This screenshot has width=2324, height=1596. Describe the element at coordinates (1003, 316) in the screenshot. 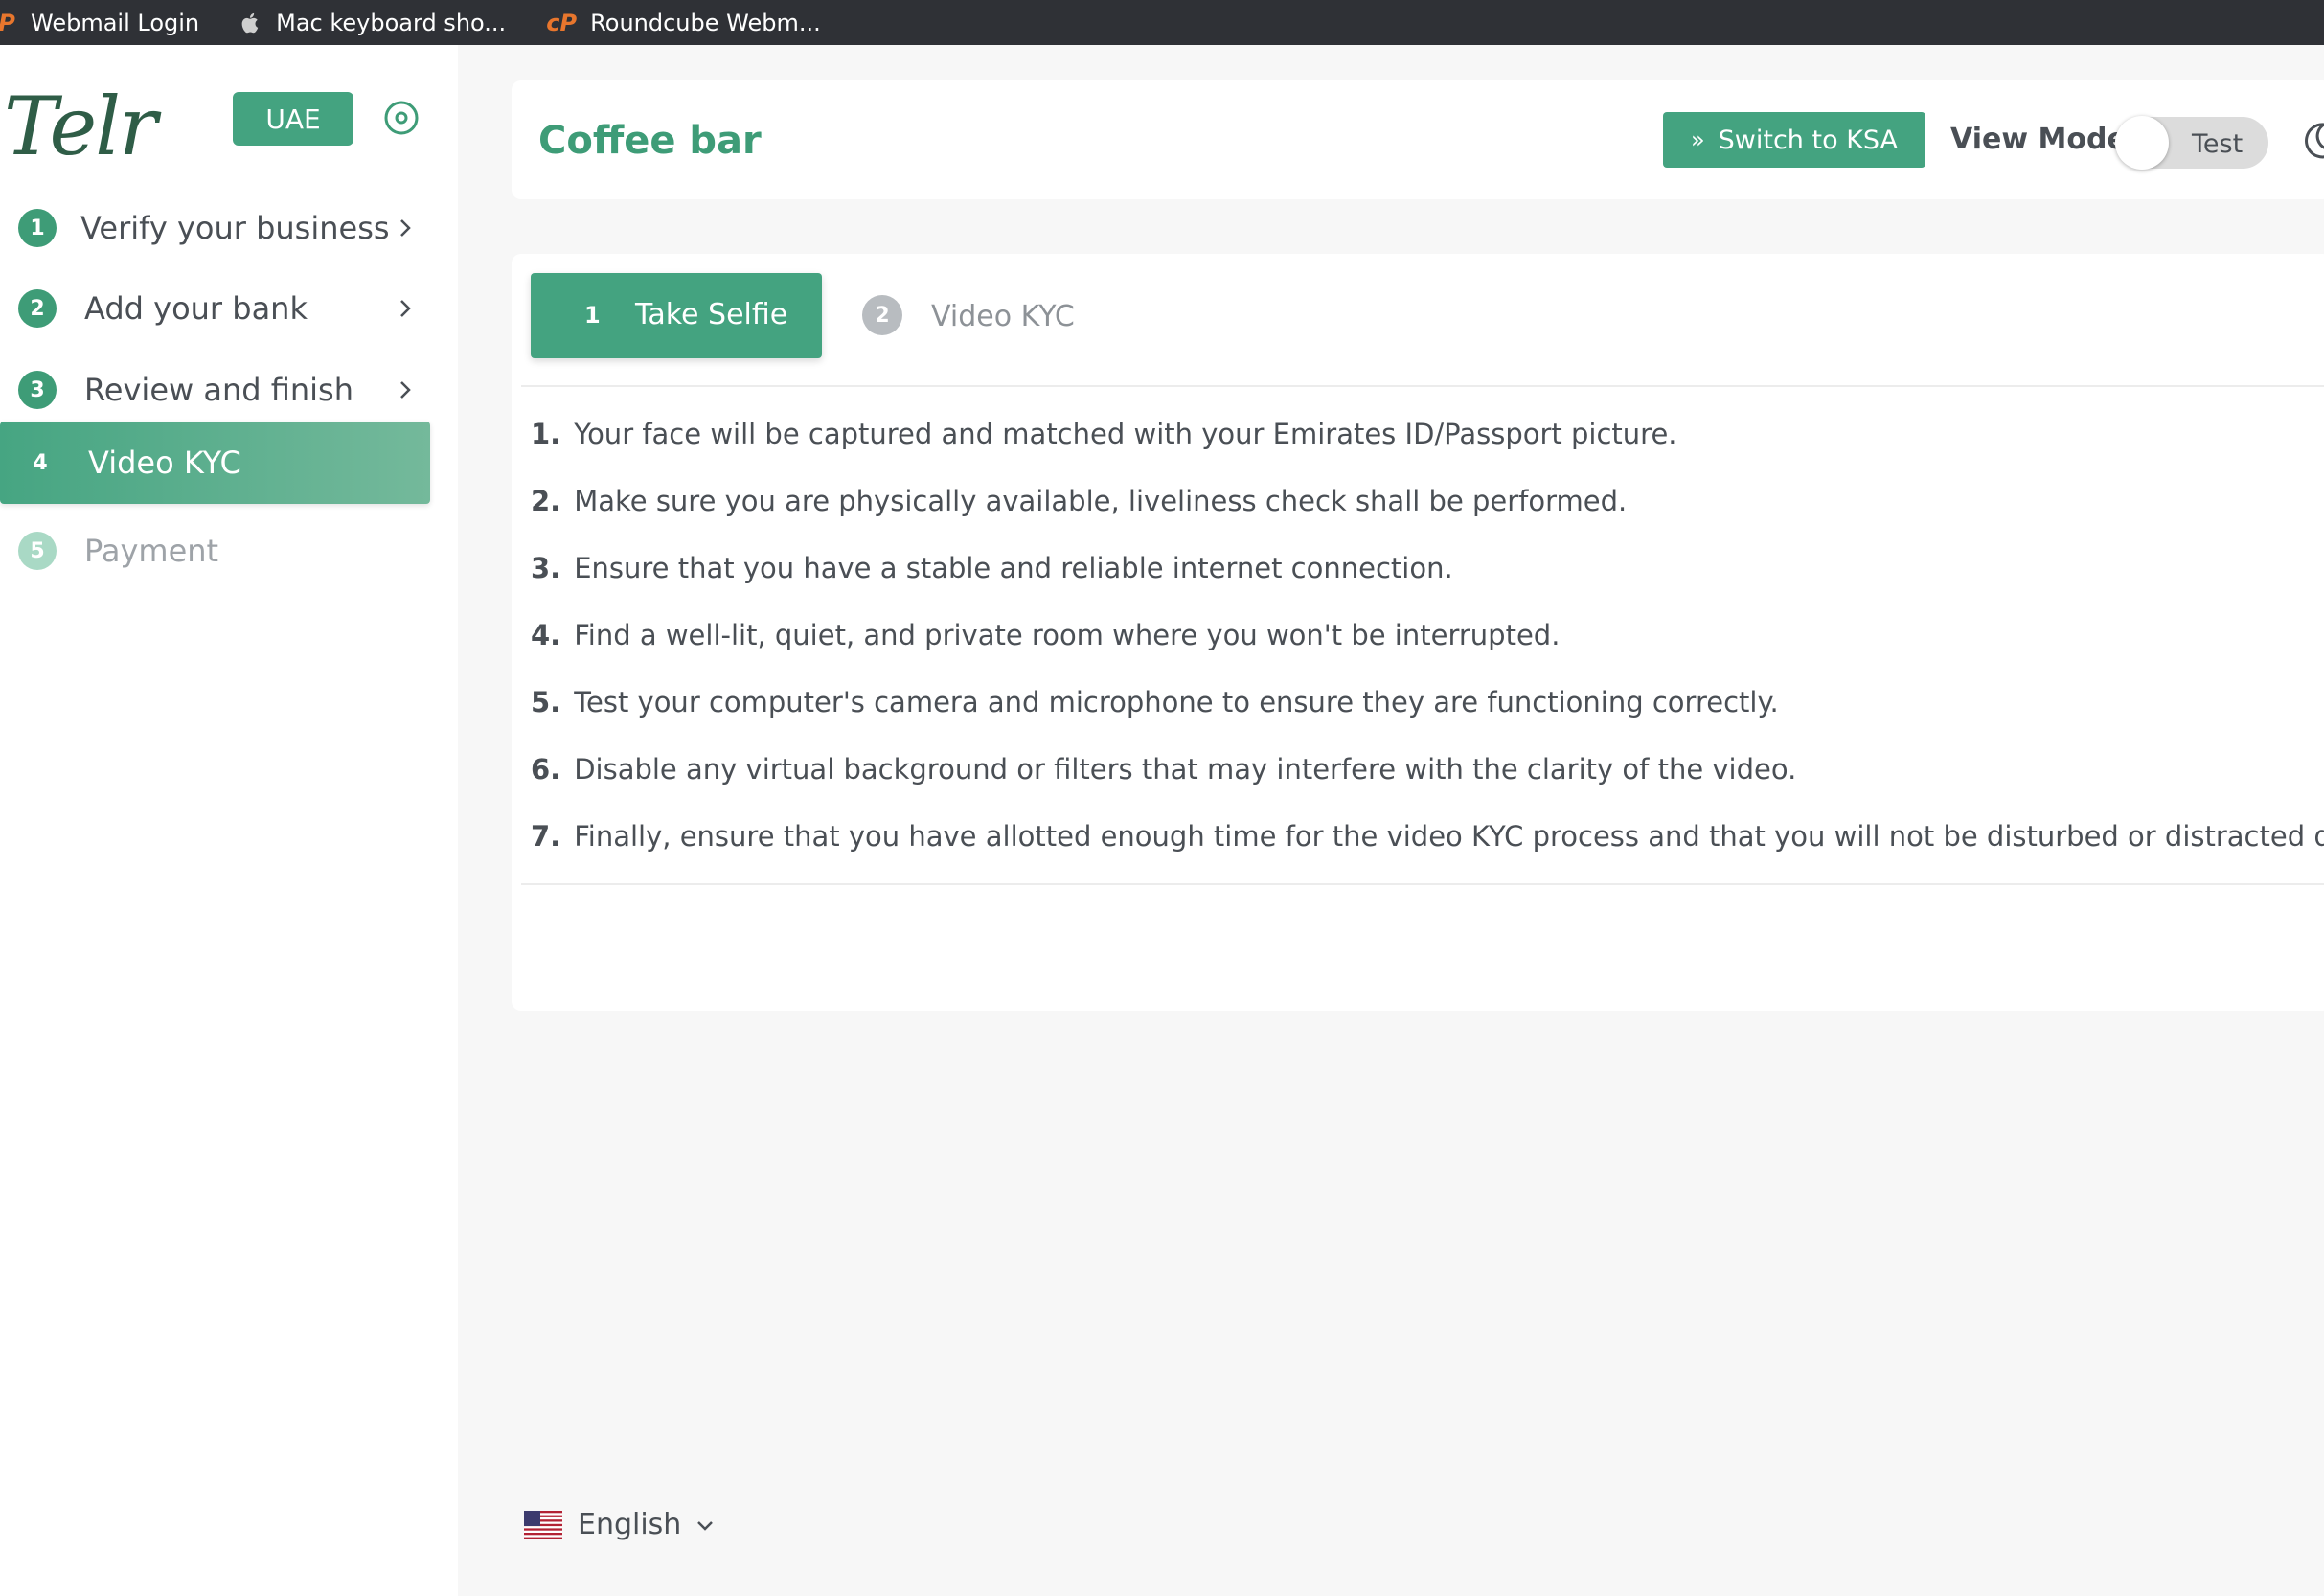

I see `step-label: Video KYC` at that location.